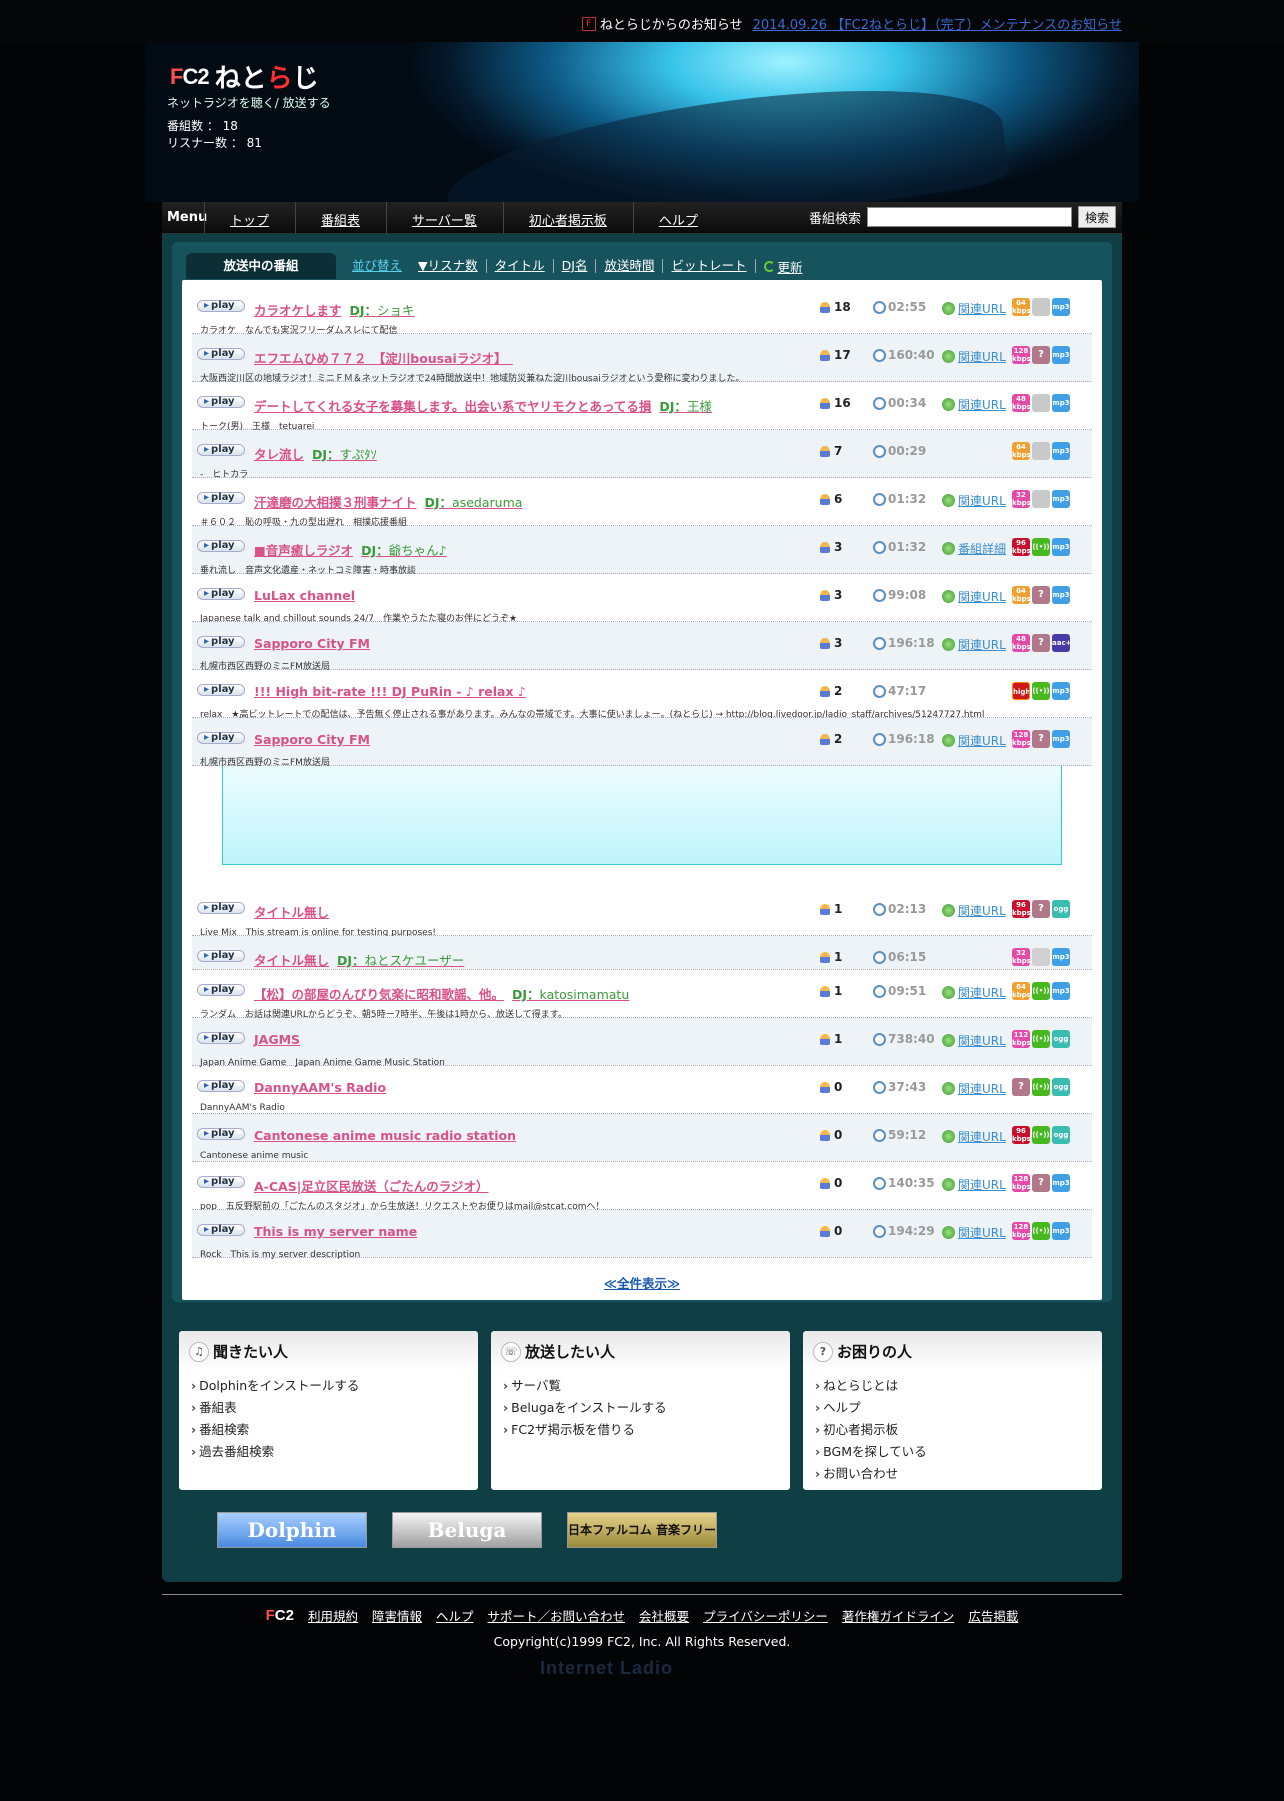 This screenshot has width=1284, height=1801. What do you see at coordinates (765, 1615) in the screenshot?
I see `footer-privacy: プライバシーポリシー` at bounding box center [765, 1615].